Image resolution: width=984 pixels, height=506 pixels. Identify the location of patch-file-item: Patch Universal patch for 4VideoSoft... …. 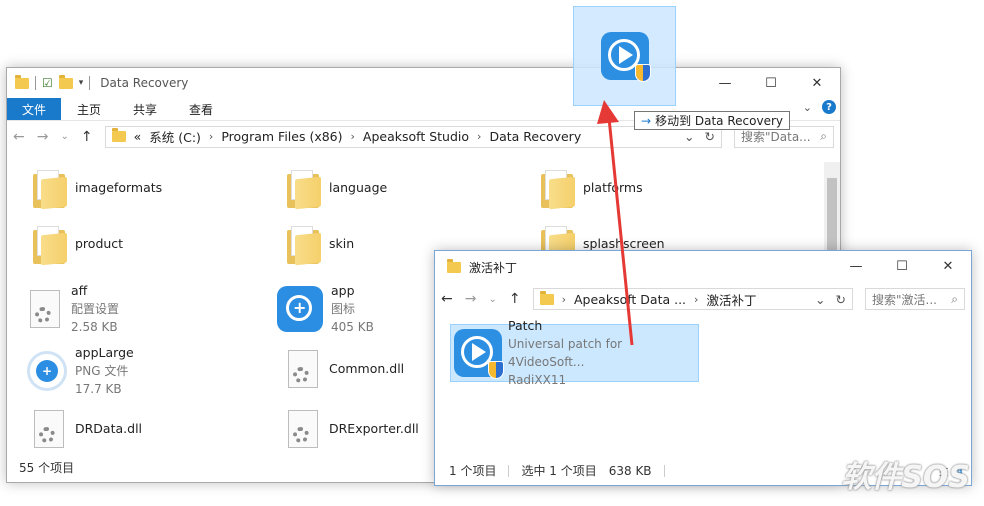
(574, 352).